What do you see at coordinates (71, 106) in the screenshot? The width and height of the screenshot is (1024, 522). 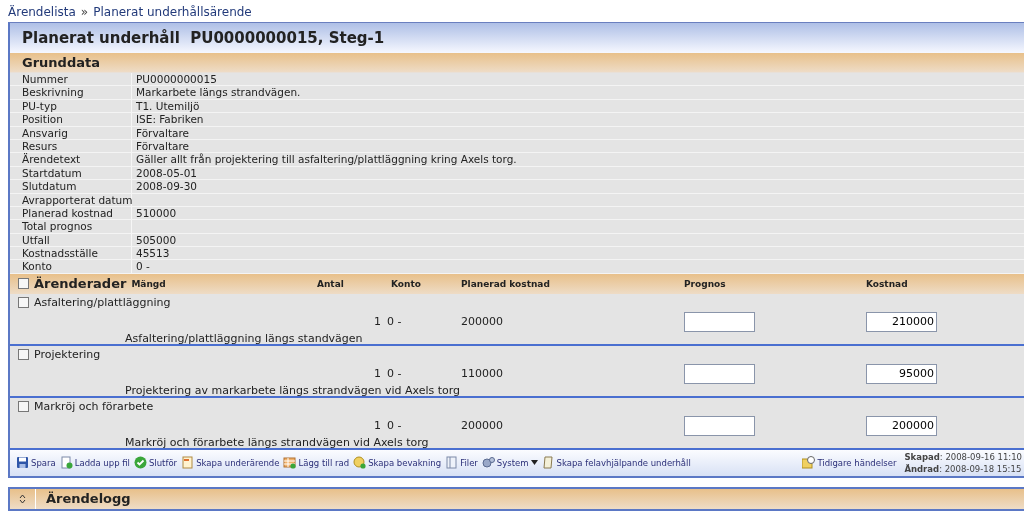 I see `field-label: PU-typ` at bounding box center [71, 106].